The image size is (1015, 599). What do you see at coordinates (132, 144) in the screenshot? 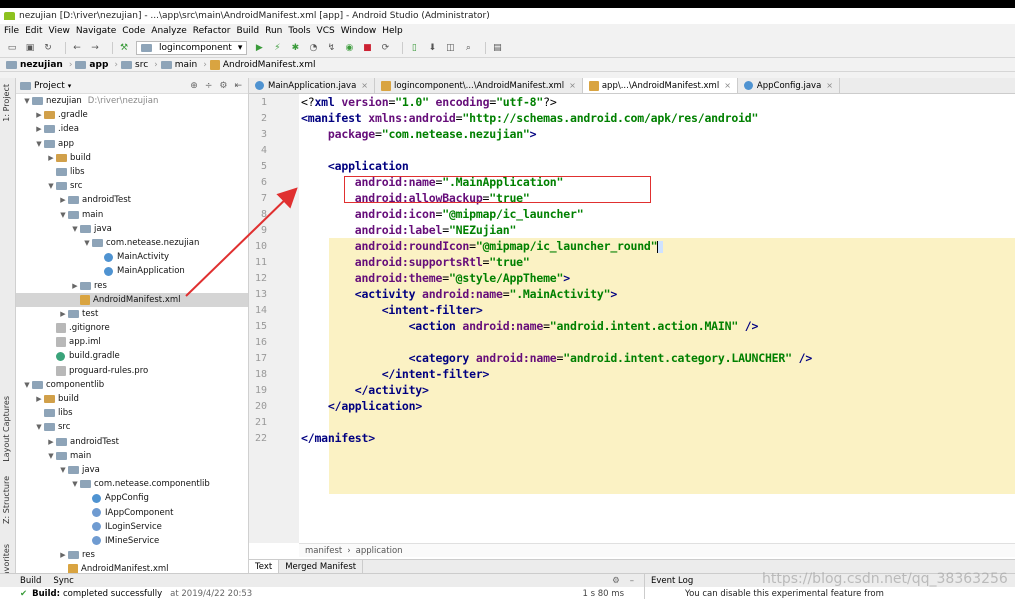
I see `tree-item: ▼ app` at bounding box center [132, 144].